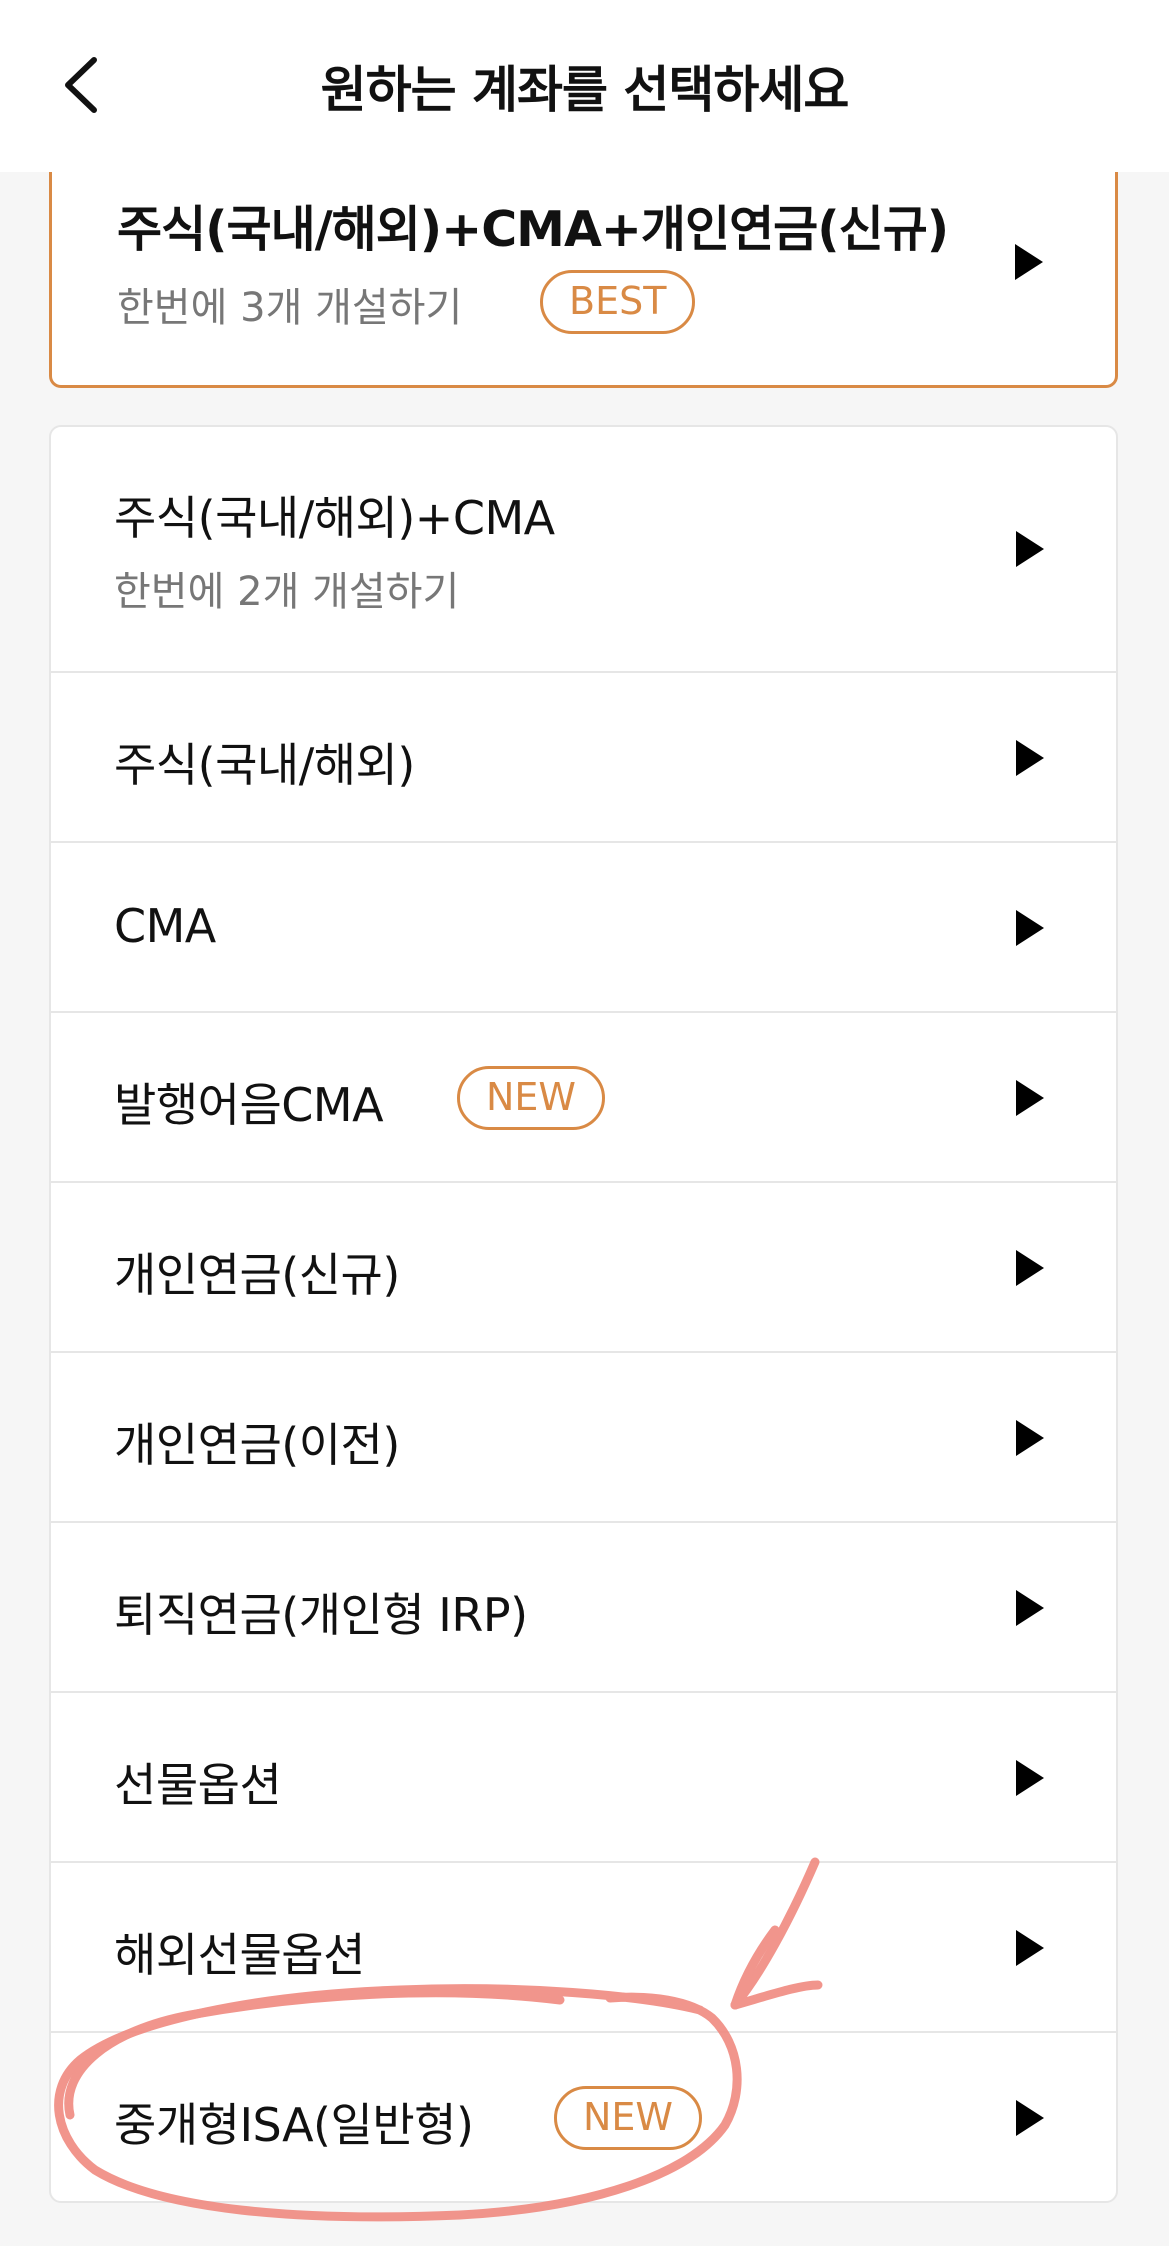  Describe the element at coordinates (583, 1776) in the screenshot. I see `account-option-futures-options: 선물옵션` at that location.